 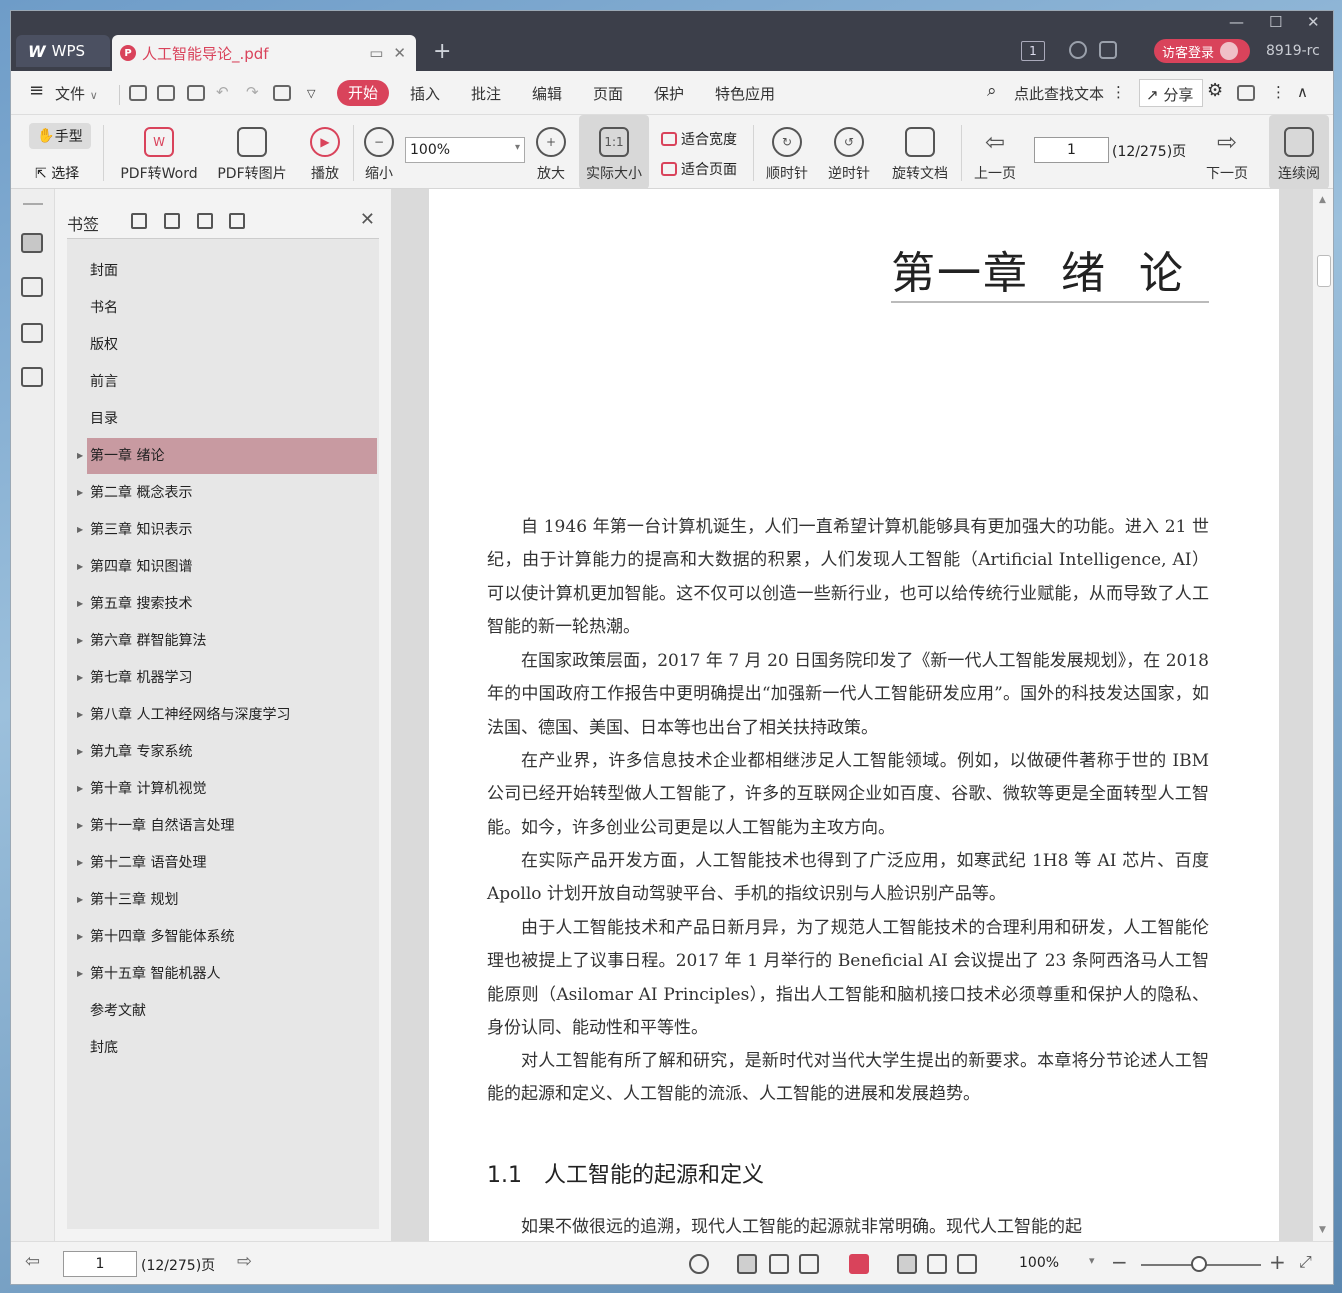 What do you see at coordinates (76, 93) in the screenshot?
I see `menu-file: 文件 ∨` at bounding box center [76, 93].